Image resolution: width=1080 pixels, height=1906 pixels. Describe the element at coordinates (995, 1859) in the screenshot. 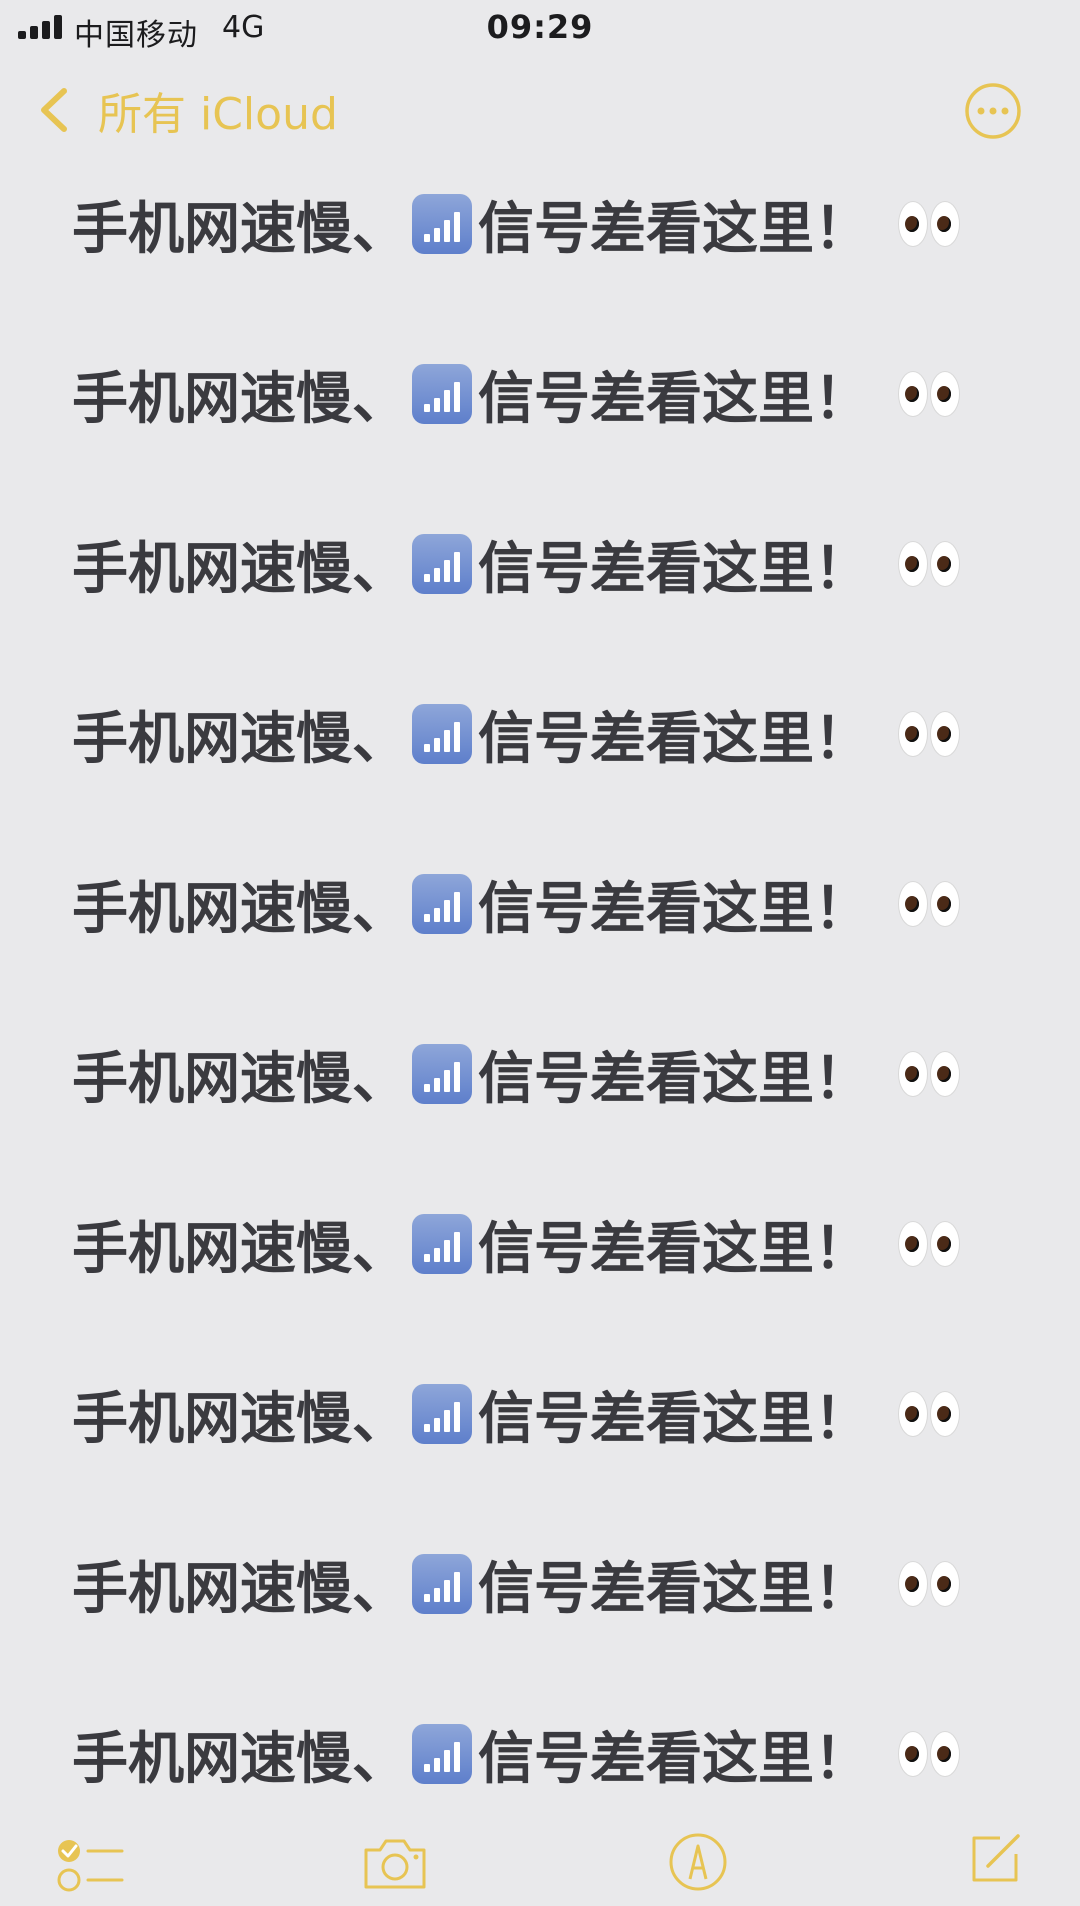

I see `compose-icon` at that location.